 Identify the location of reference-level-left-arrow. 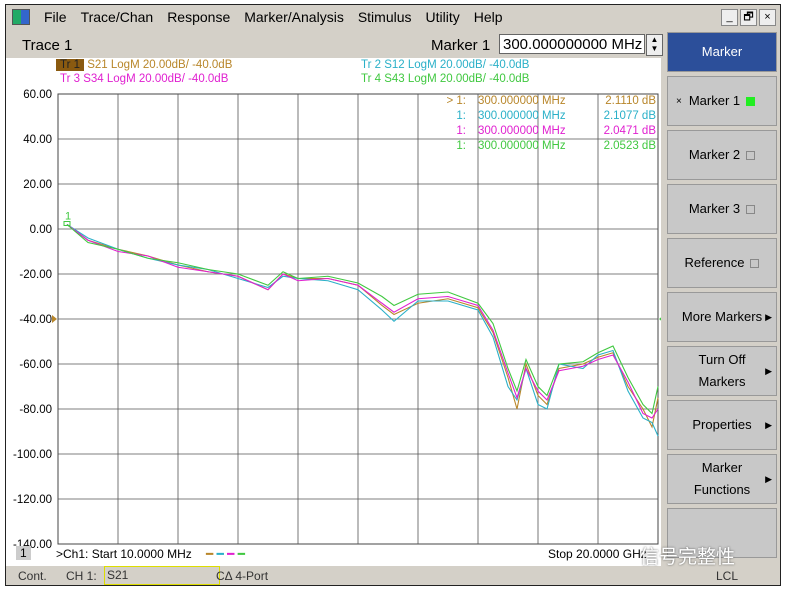
(54, 319).